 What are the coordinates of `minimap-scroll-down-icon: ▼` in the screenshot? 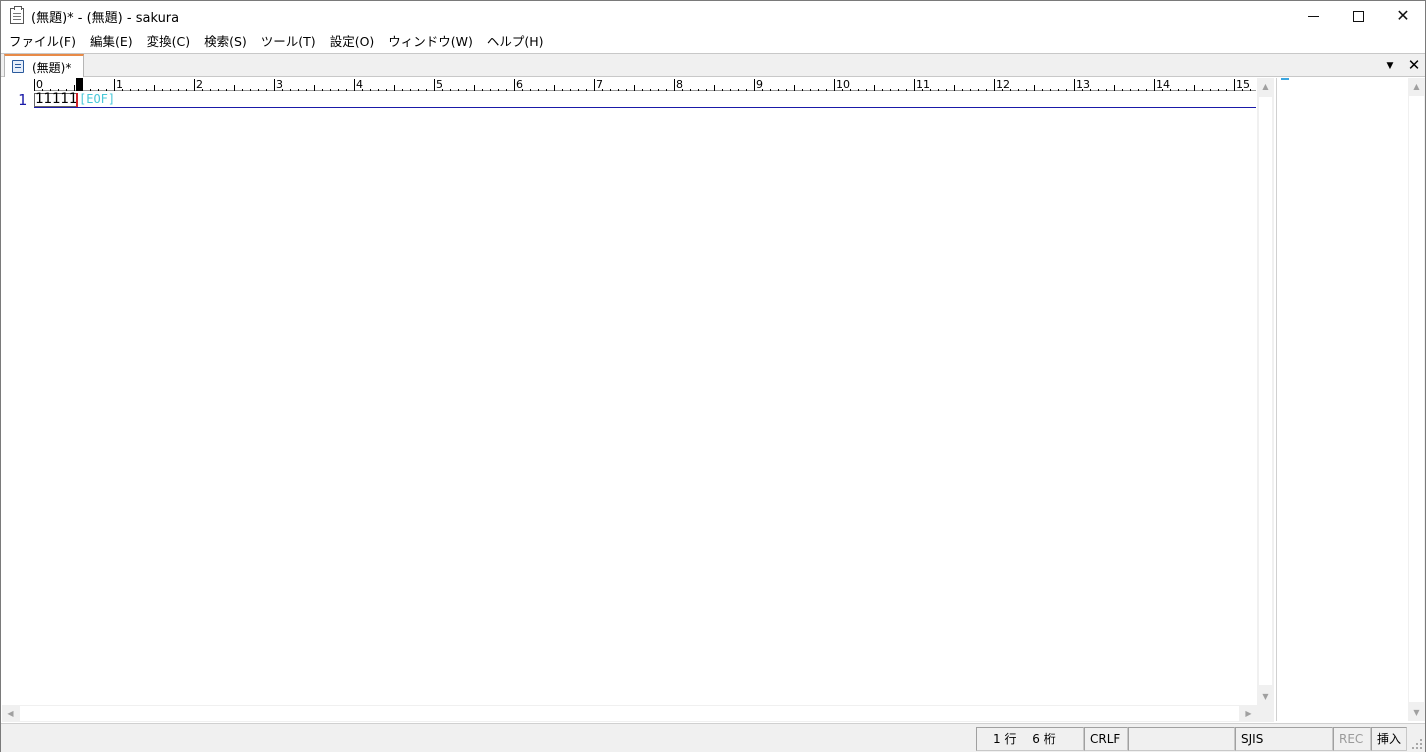 It's located at (1416, 712).